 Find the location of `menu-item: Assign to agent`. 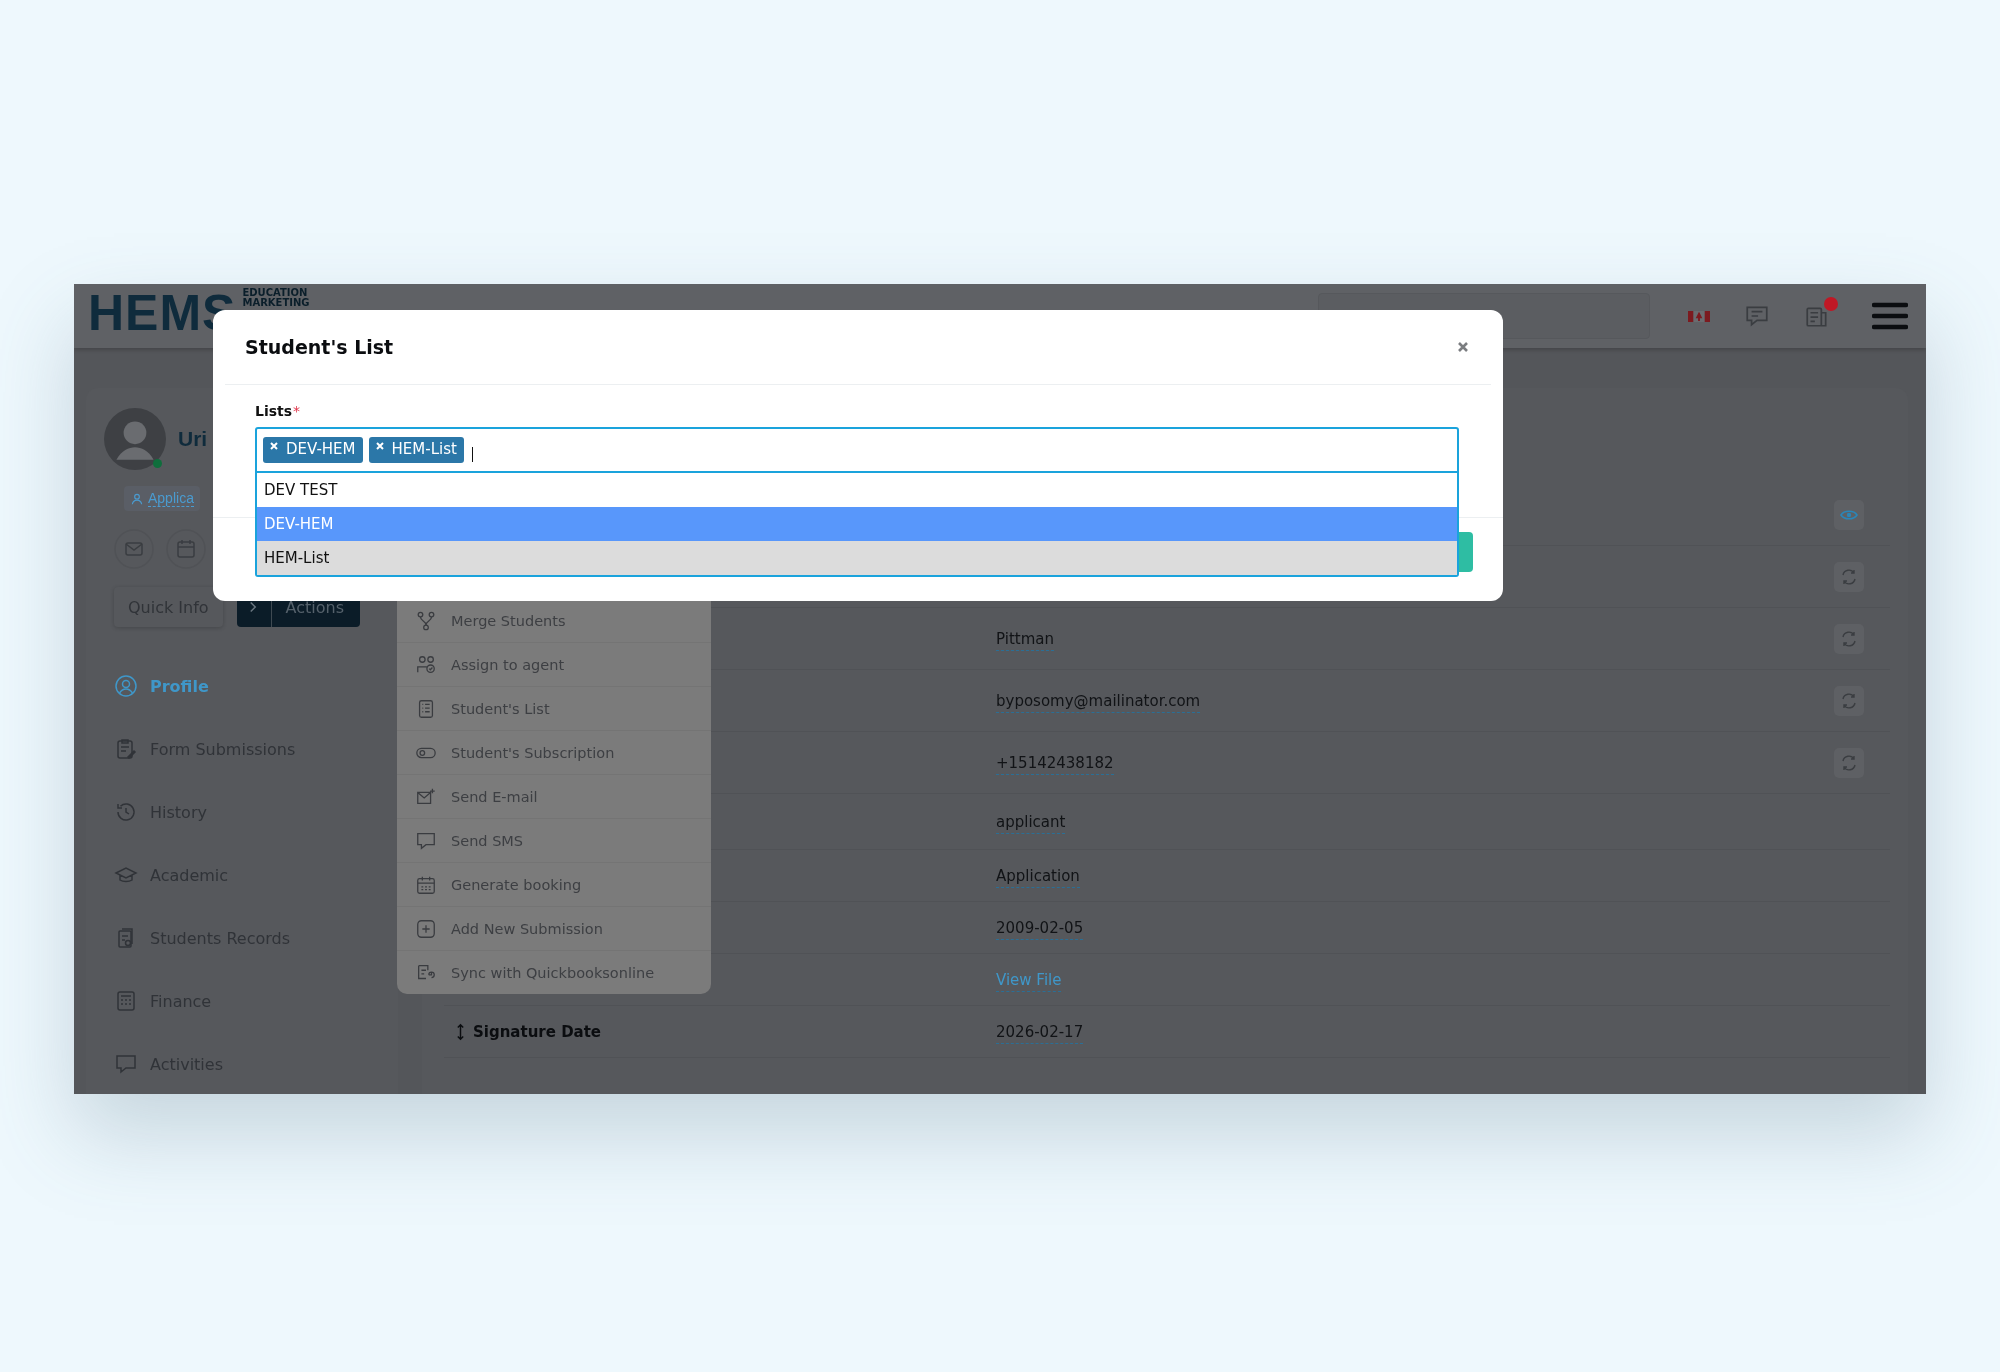

menu-item: Assign to agent is located at coordinates (554, 665).